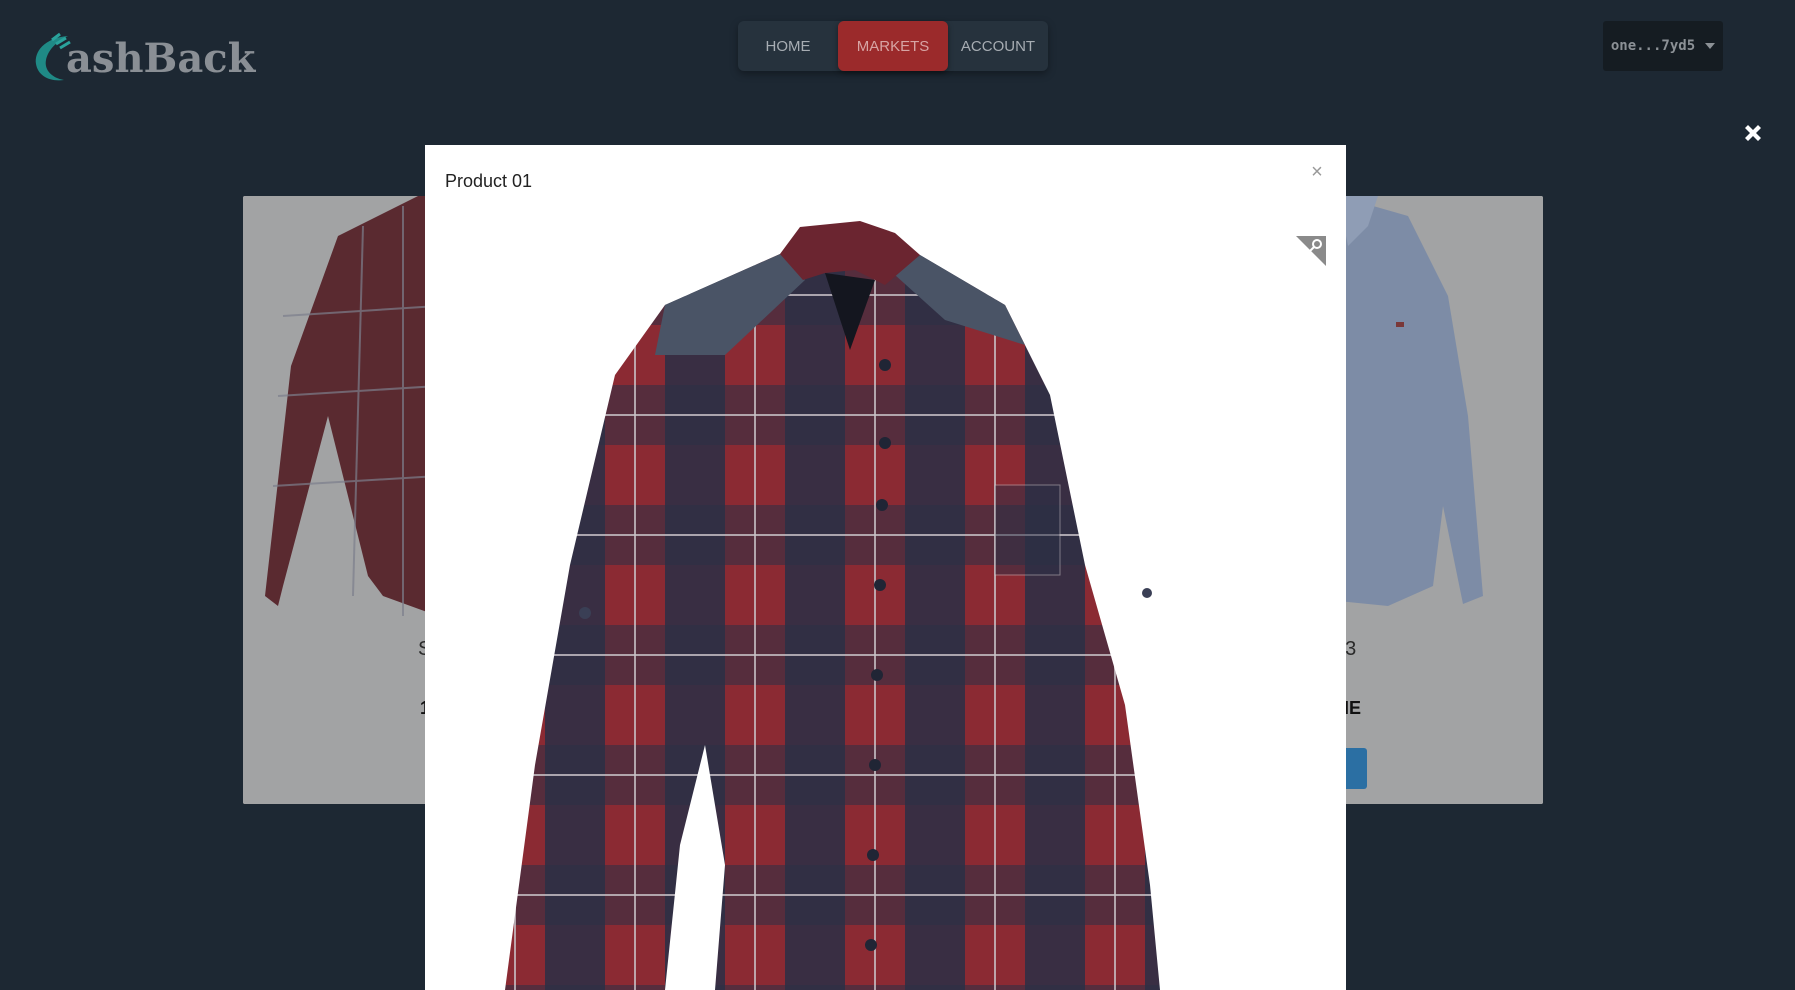 This screenshot has width=1795, height=990. Describe the element at coordinates (1317, 172) in the screenshot. I see `modal-close-button: ×` at that location.